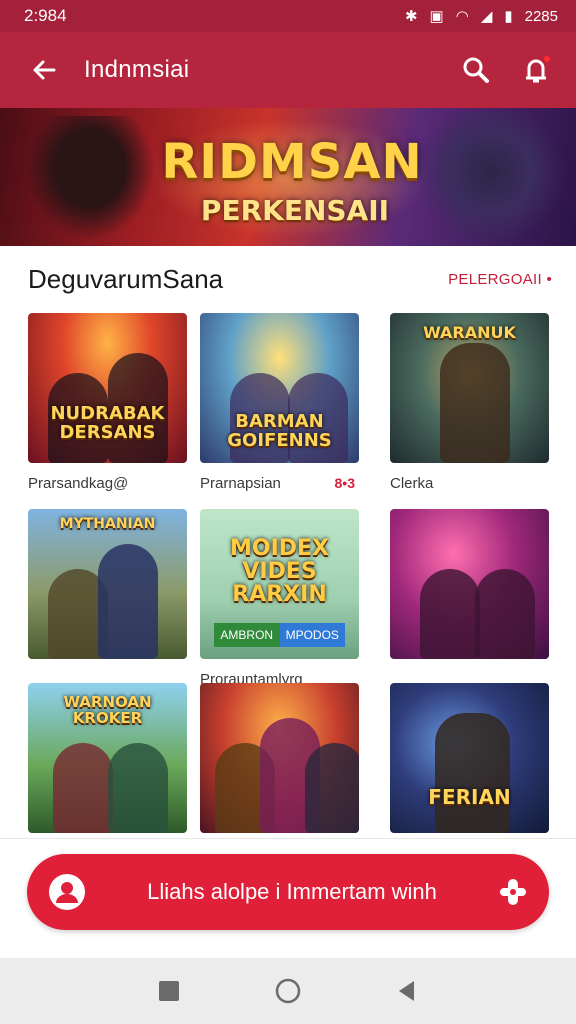 The height and width of the screenshot is (1024, 576). Describe the element at coordinates (107, 524) in the screenshot. I see `game-logo: MYTHANIAN` at that location.